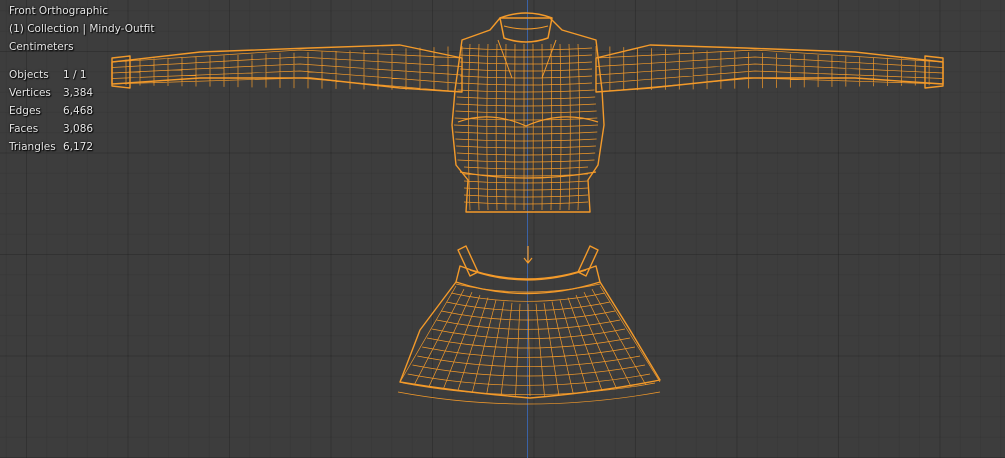 This screenshot has height=458, width=1005. What do you see at coordinates (59, 11) in the screenshot?
I see `view-name: Front Orthographic` at bounding box center [59, 11].